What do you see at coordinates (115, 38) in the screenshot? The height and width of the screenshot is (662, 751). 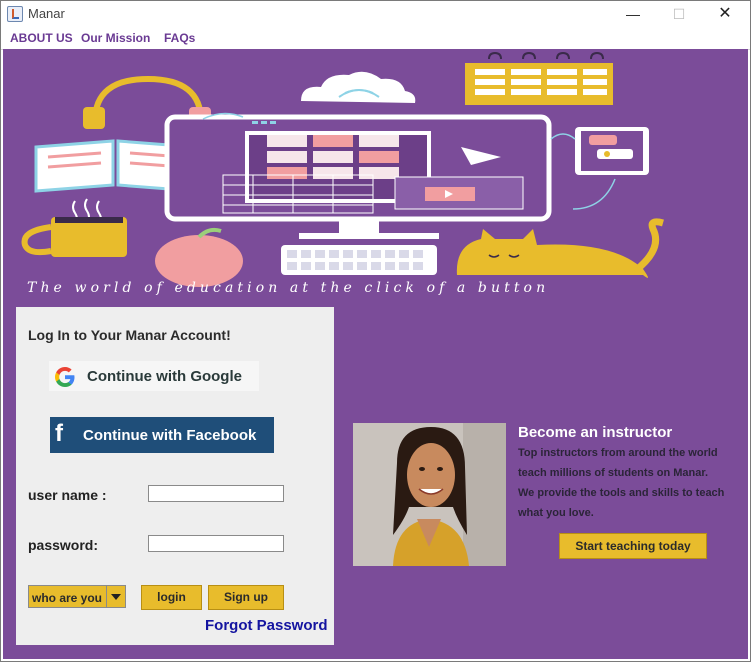 I see `menu-our-mission: Our Mission` at bounding box center [115, 38].